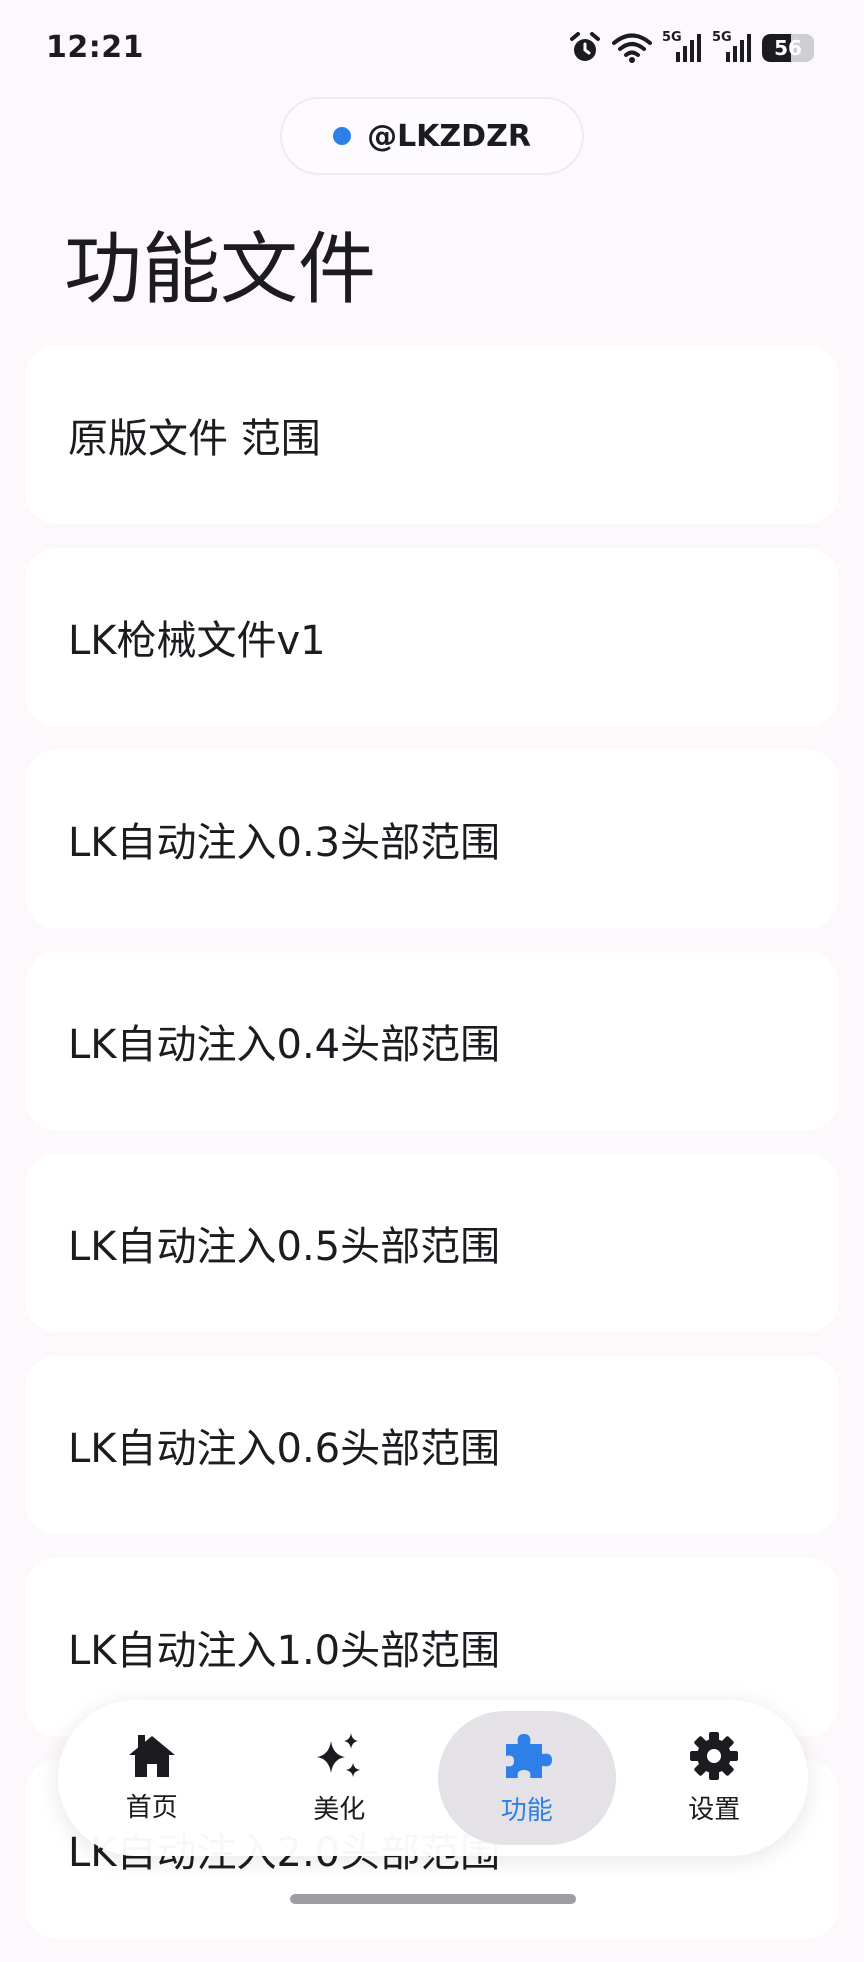 The height and width of the screenshot is (1962, 864). What do you see at coordinates (284, 1651) in the screenshot?
I see `list-item-label: LK自动注入1.0头部范围` at bounding box center [284, 1651].